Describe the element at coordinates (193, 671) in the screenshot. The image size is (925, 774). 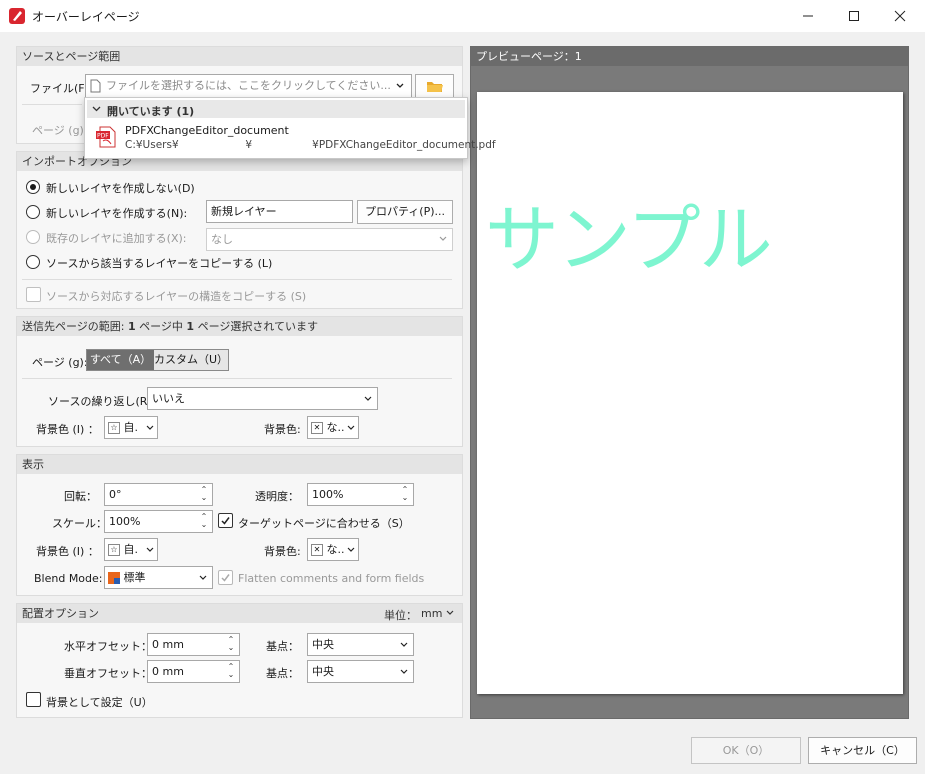
I see `v-offset-input: 0 mm ⌃ ⌄` at that location.